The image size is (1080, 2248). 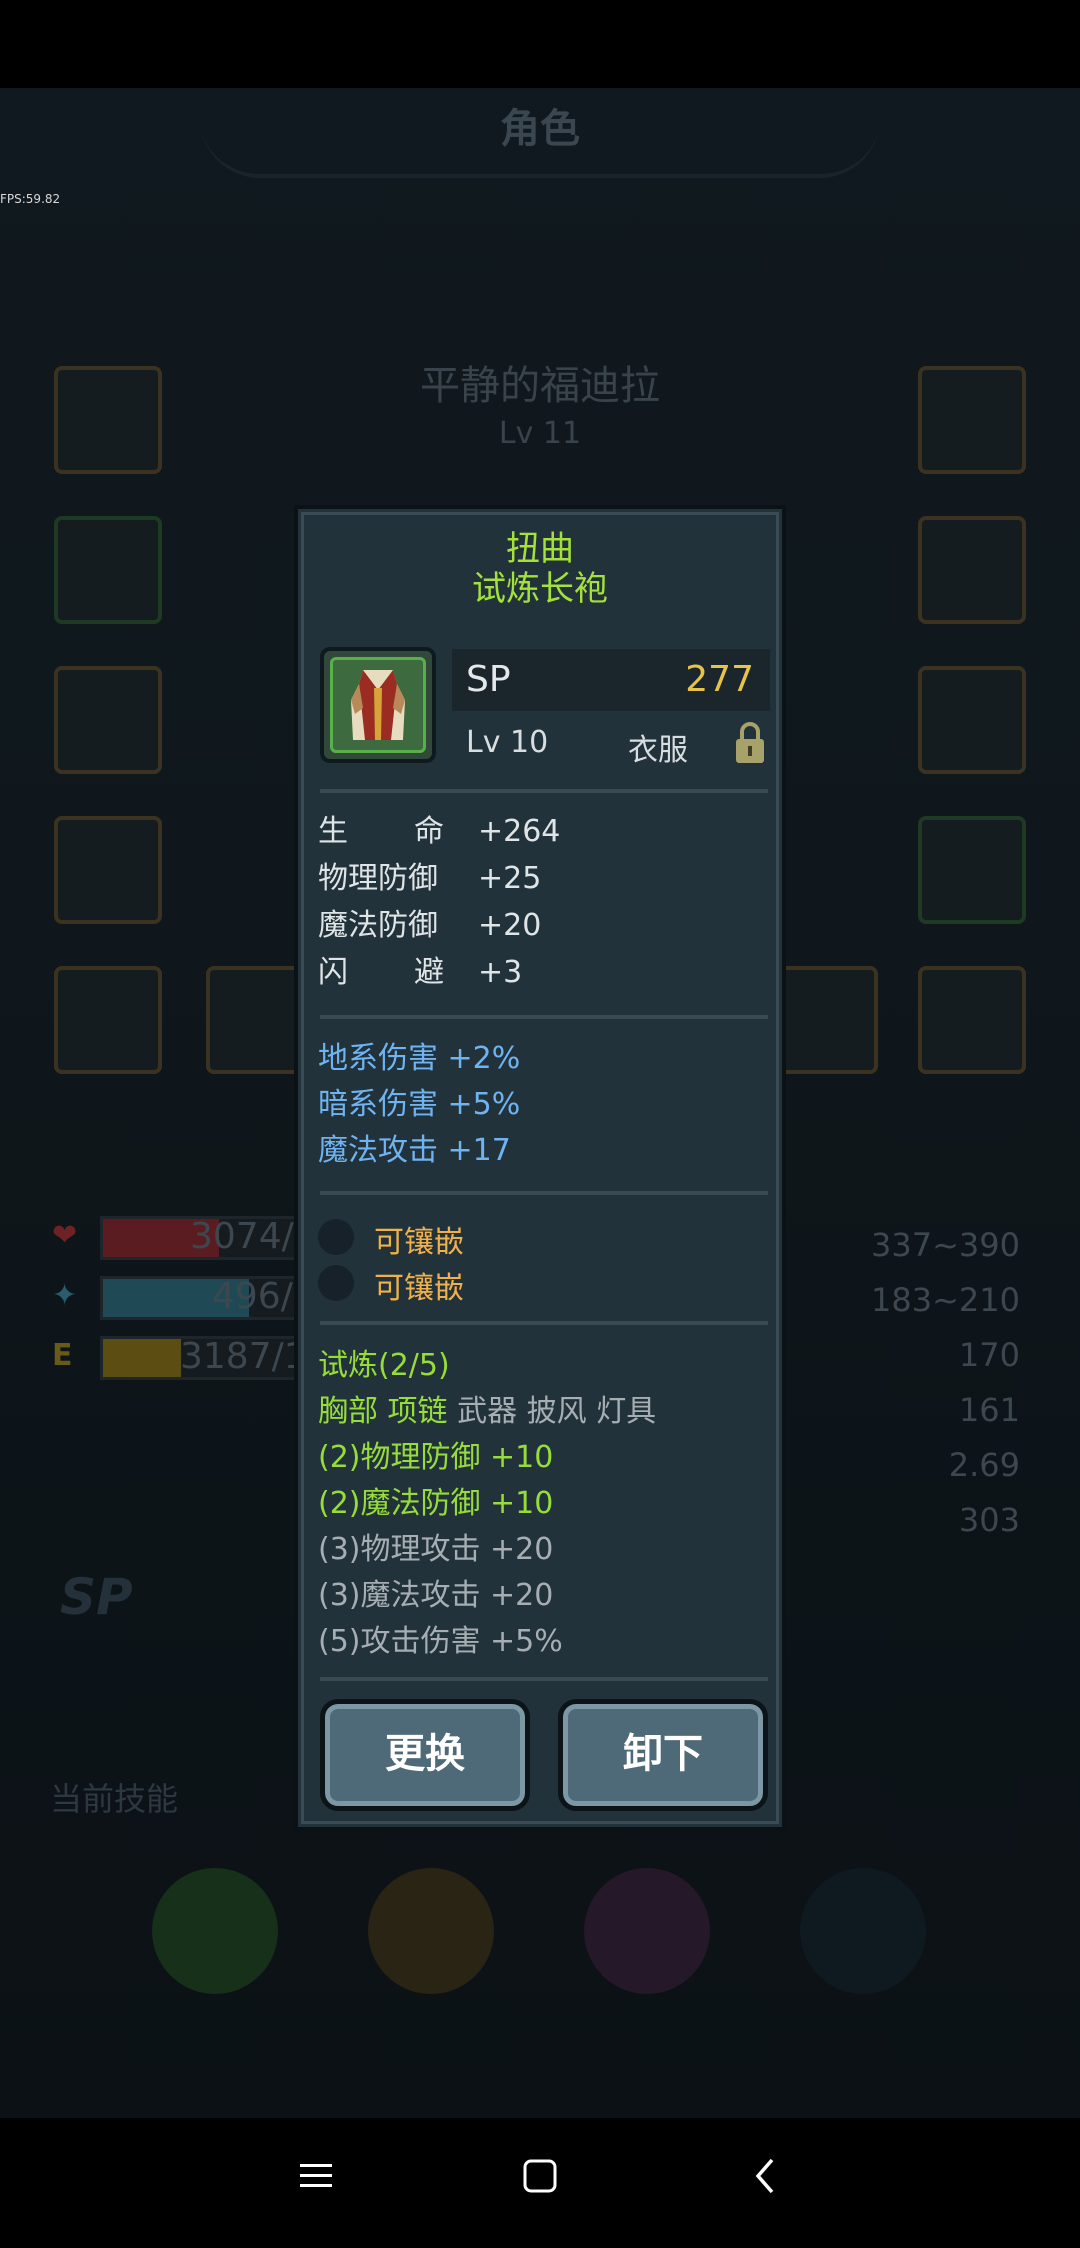 What do you see at coordinates (663, 1755) in the screenshot?
I see `unequip-button: 卸下` at bounding box center [663, 1755].